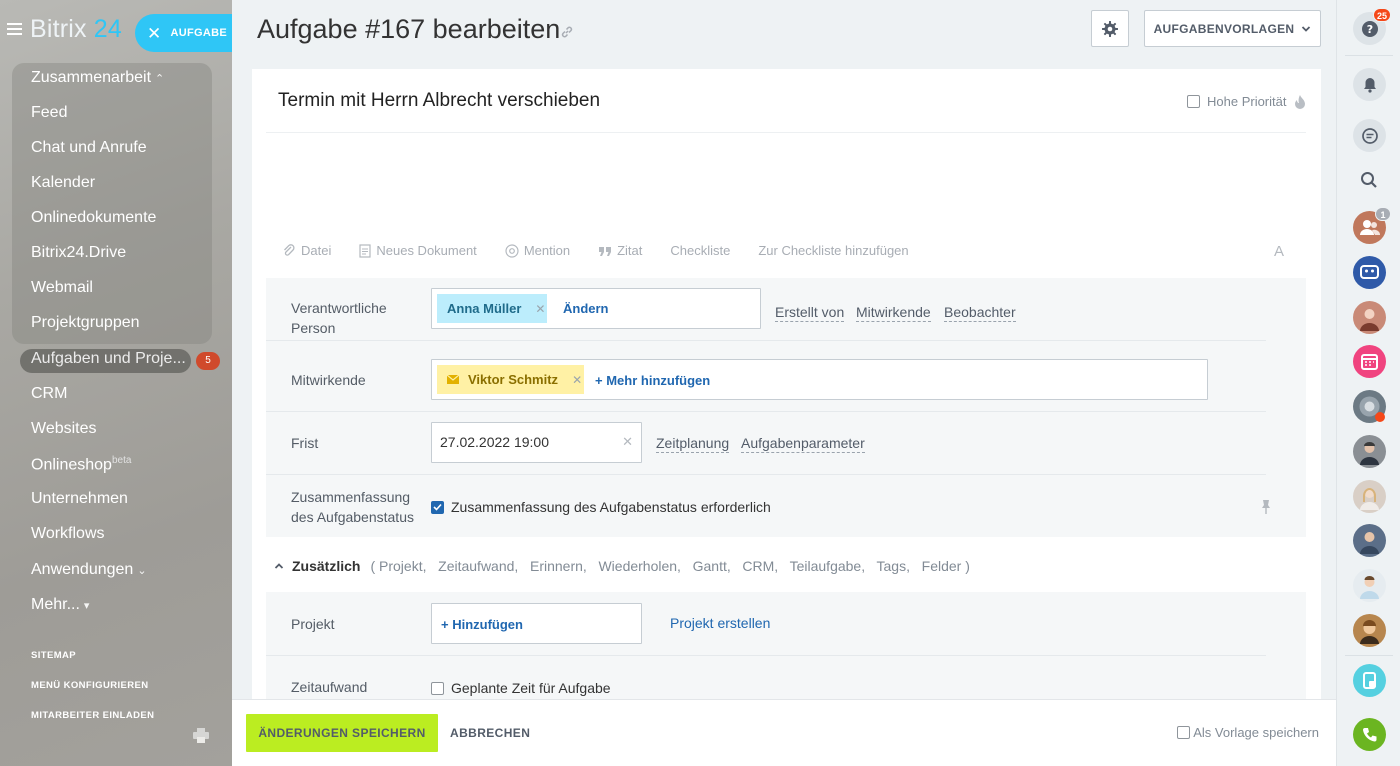  I want to click on search-button, so click(1369, 180).